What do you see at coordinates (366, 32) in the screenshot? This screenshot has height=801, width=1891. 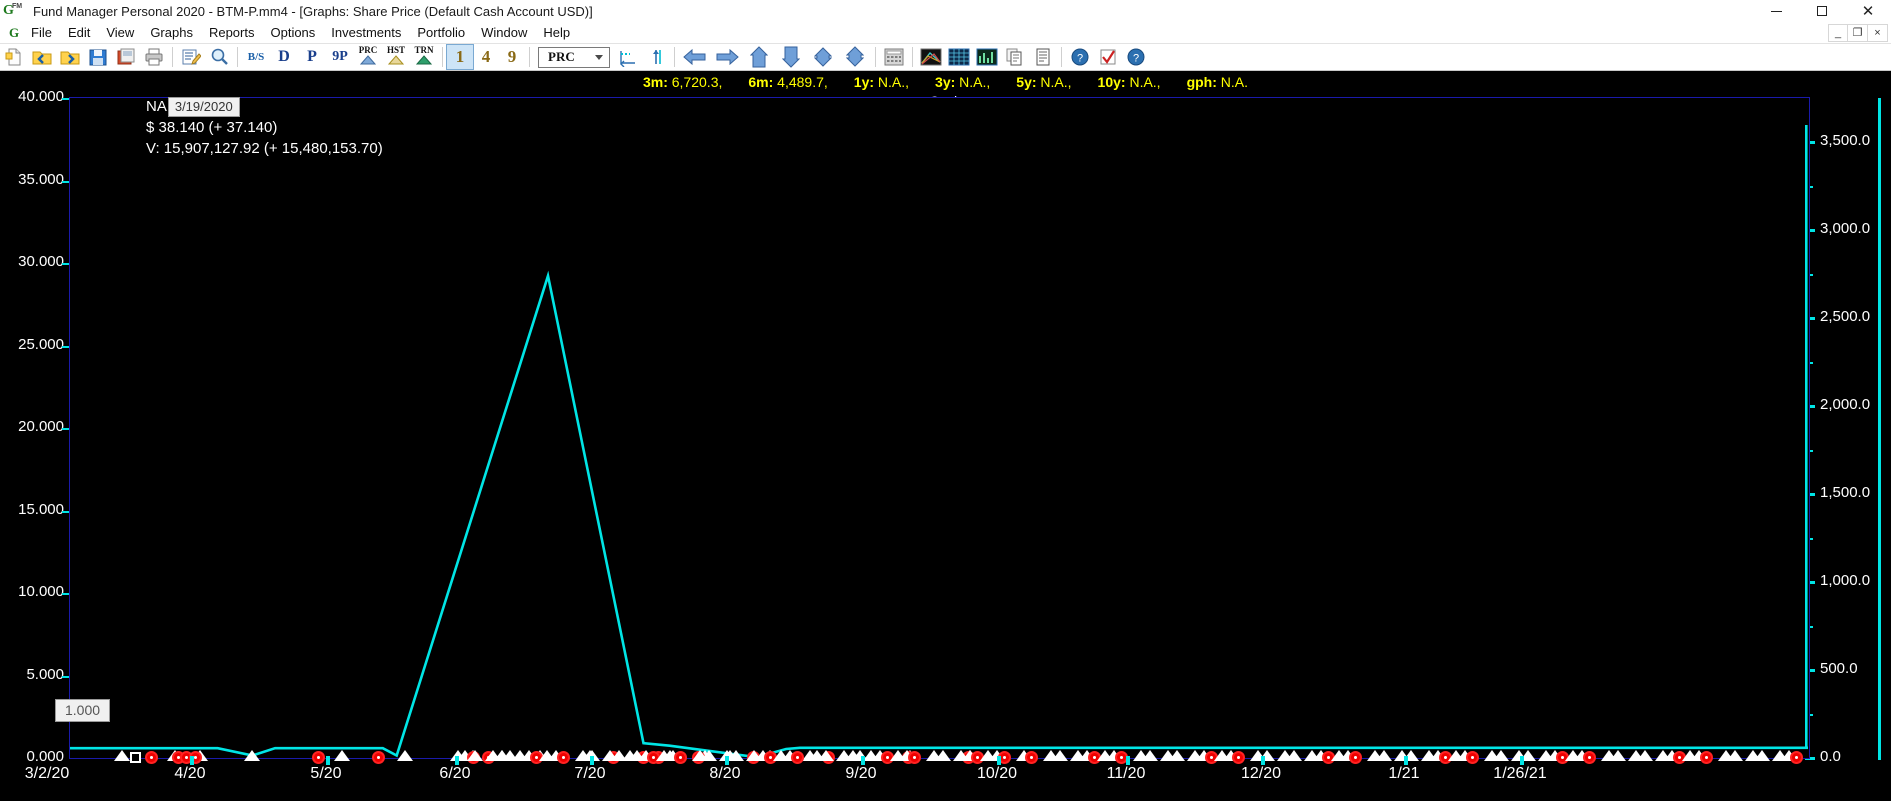 I see `menu-item-investments: Investments` at bounding box center [366, 32].